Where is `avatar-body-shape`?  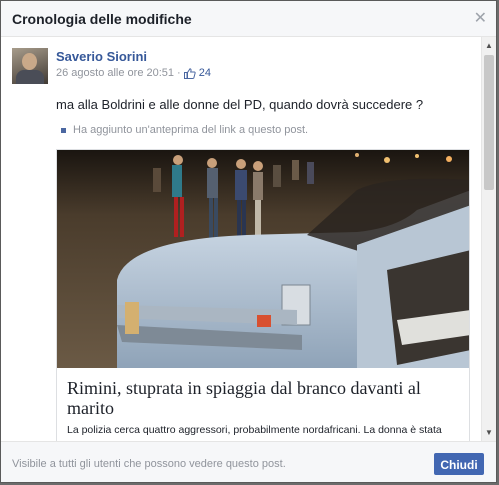
avatar-body-shape is located at coordinates (30, 77).